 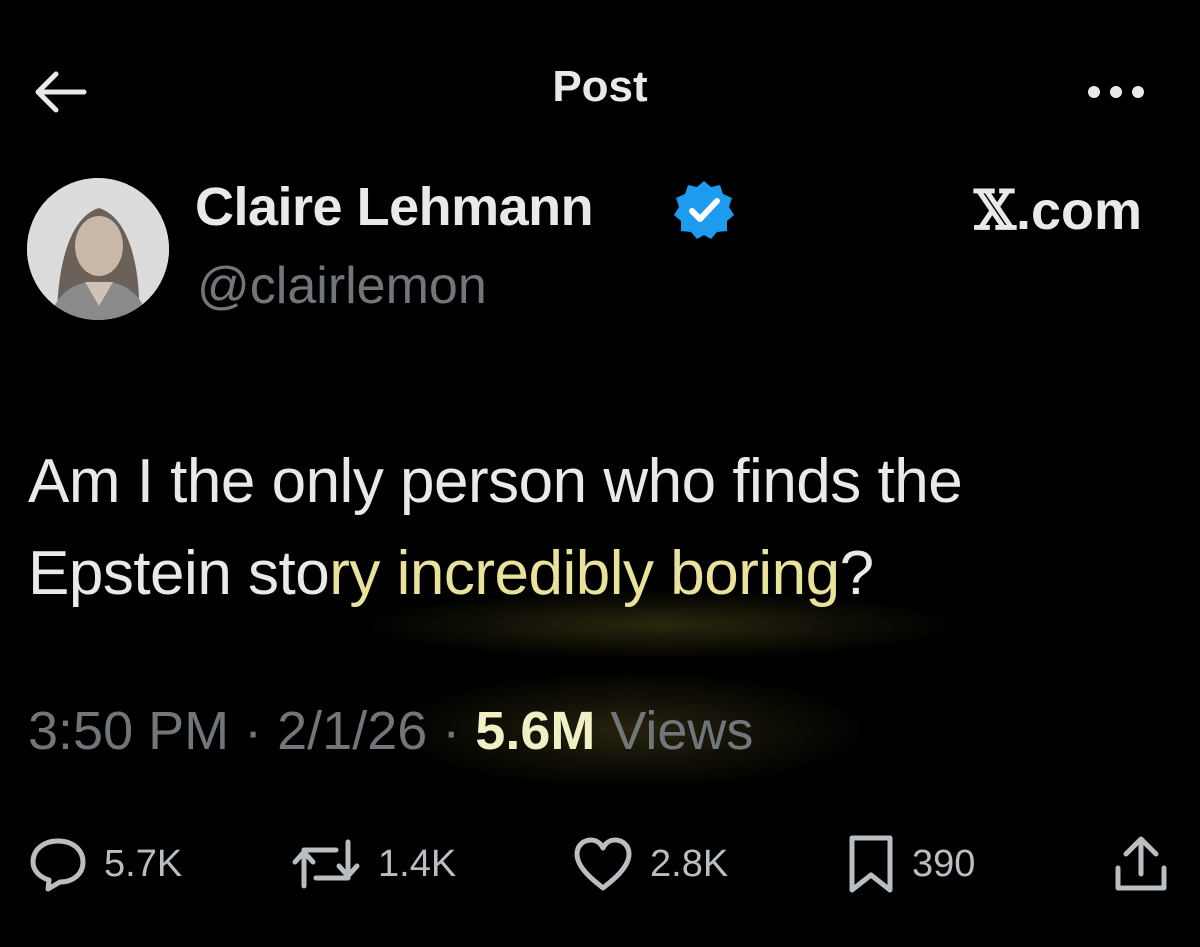 What do you see at coordinates (326, 864) in the screenshot?
I see `repost-icon` at bounding box center [326, 864].